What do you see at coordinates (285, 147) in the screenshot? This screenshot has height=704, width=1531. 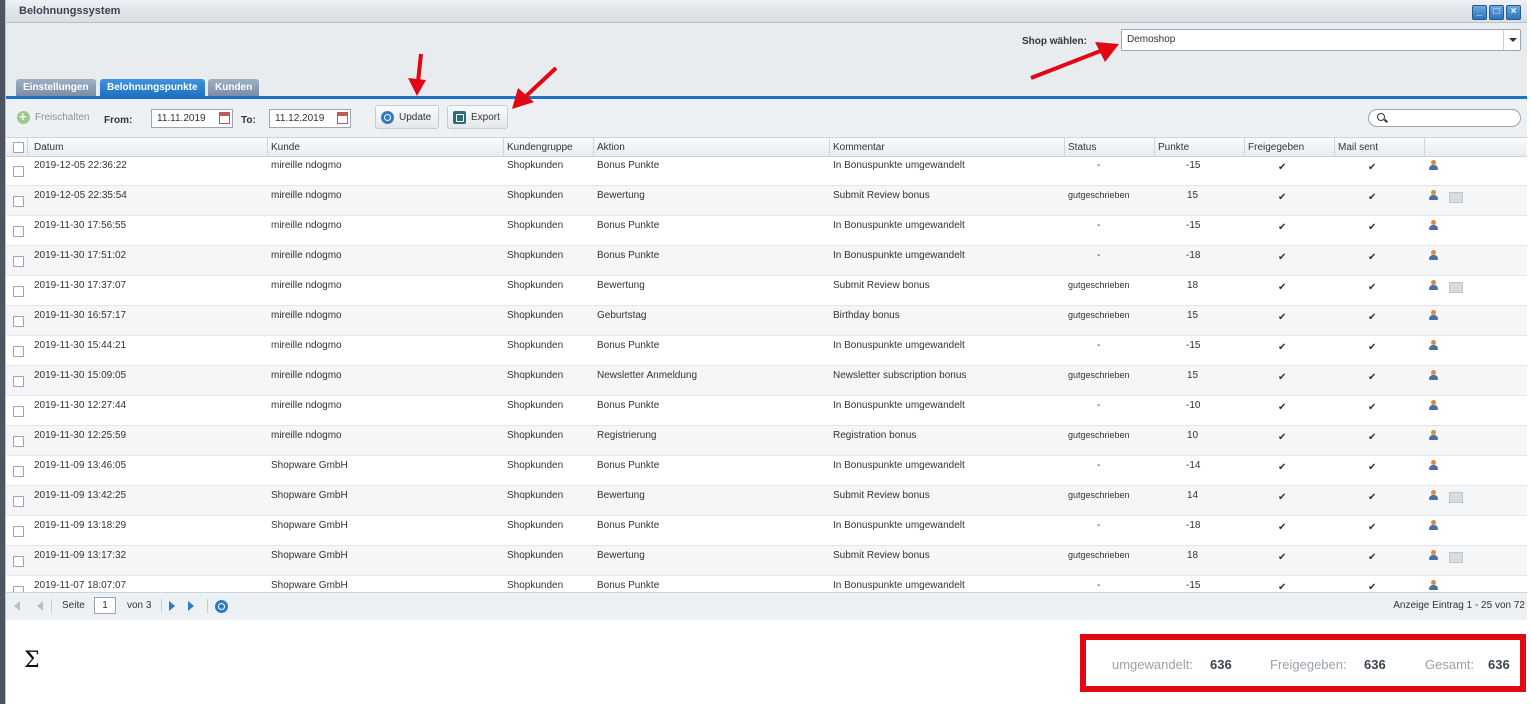 I see `column-header-kunde: Kunde` at bounding box center [285, 147].